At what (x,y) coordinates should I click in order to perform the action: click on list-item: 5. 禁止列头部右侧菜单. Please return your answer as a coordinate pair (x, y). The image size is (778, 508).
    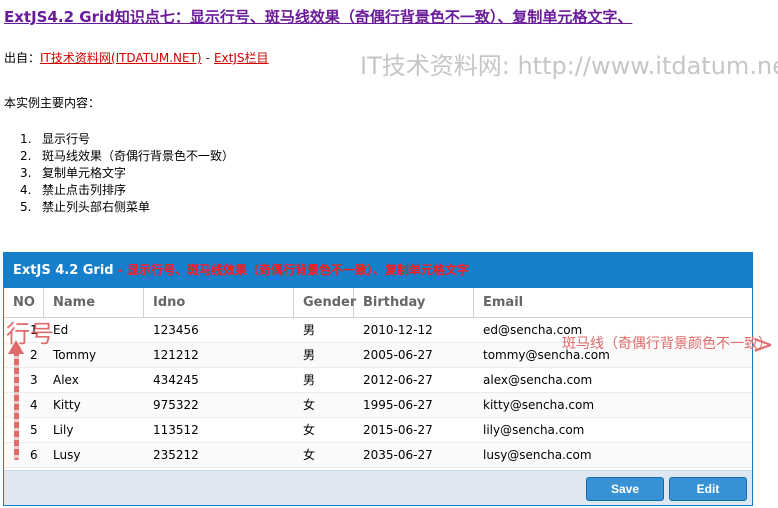
    Looking at the image, I should click on (127, 207).